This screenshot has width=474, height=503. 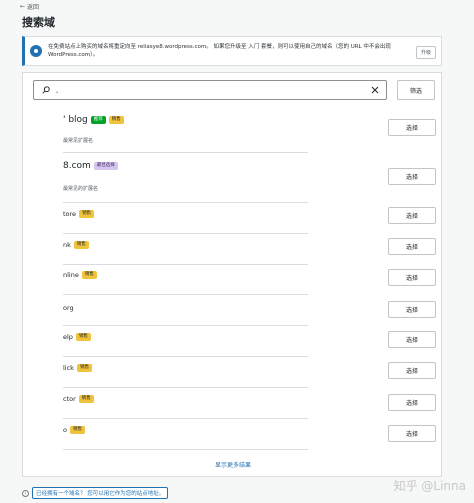 I want to click on domain-result-row: 8.com 最佳选择最常见的扩展名, so click(x=185, y=180).